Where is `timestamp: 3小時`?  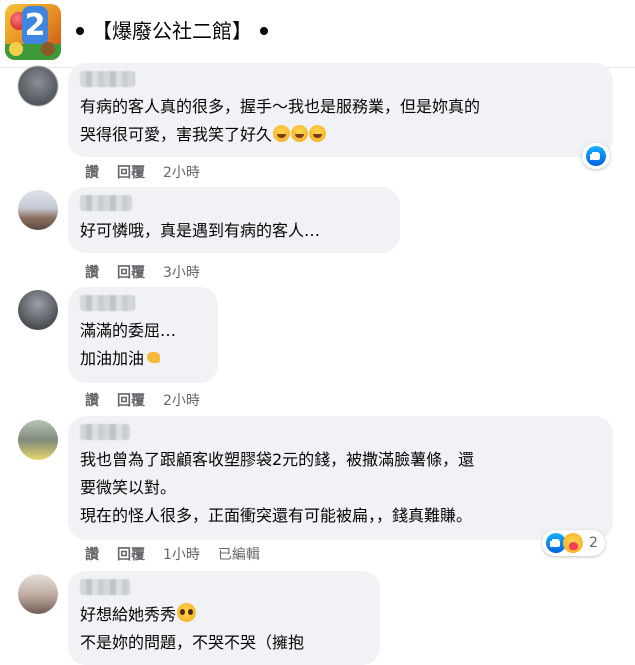
timestamp: 3小時 is located at coordinates (181, 273).